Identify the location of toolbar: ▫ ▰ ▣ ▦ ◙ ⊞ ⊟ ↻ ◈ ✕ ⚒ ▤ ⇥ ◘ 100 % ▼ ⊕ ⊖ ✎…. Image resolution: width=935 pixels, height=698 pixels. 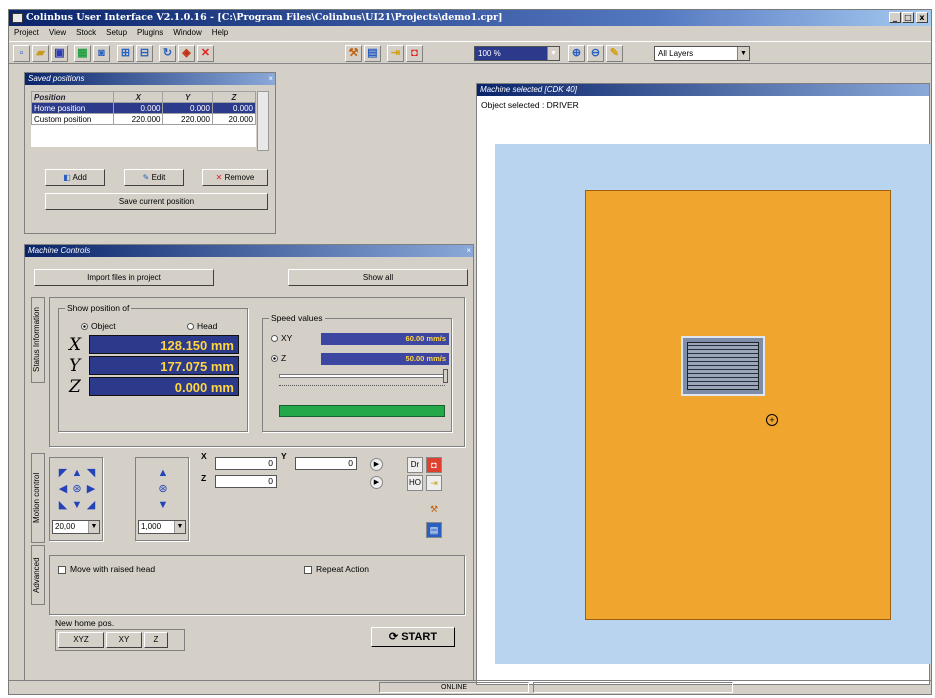
(470, 52).